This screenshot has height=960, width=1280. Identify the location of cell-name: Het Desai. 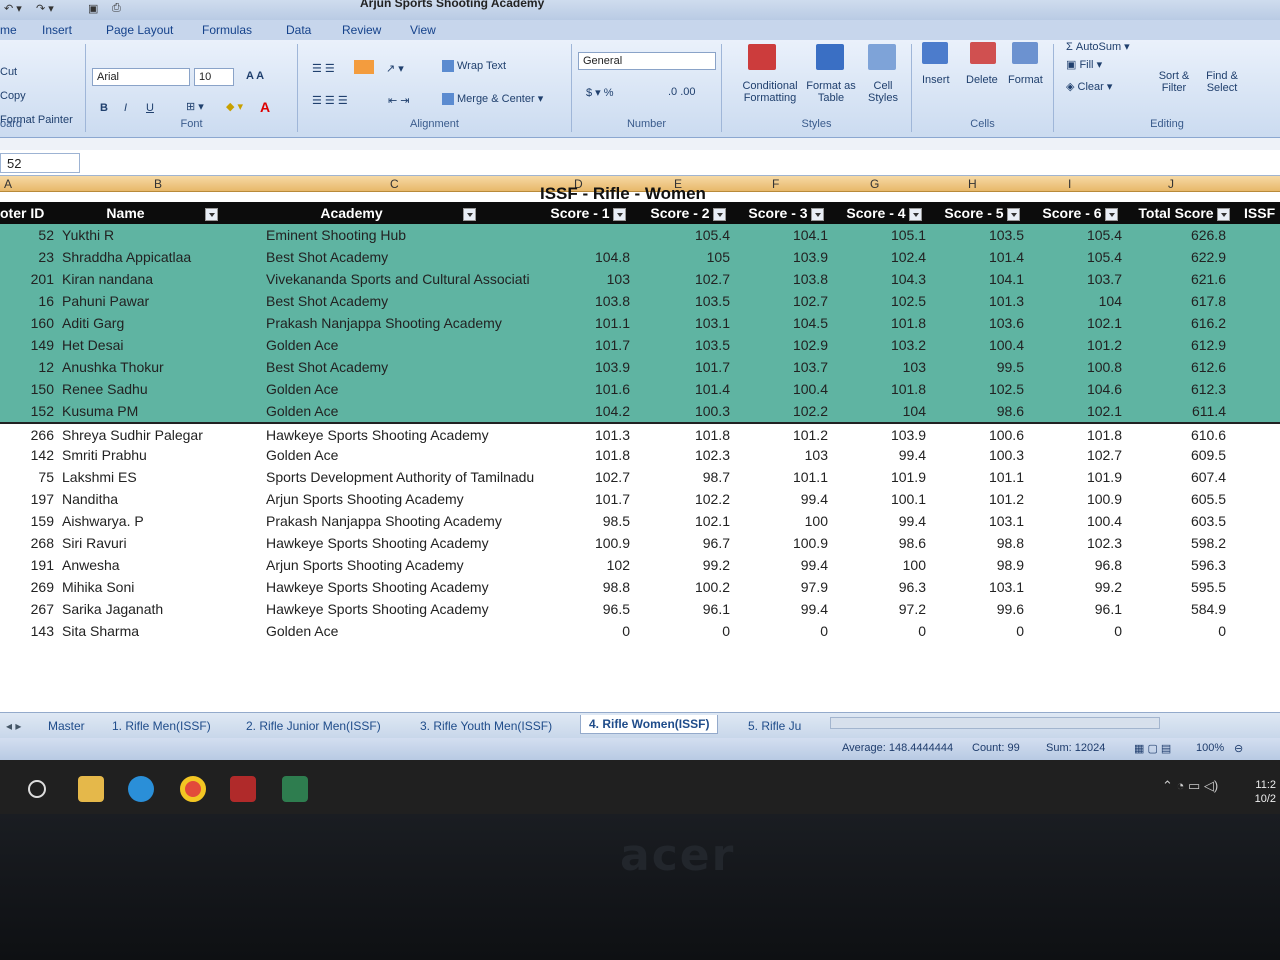
(160, 345).